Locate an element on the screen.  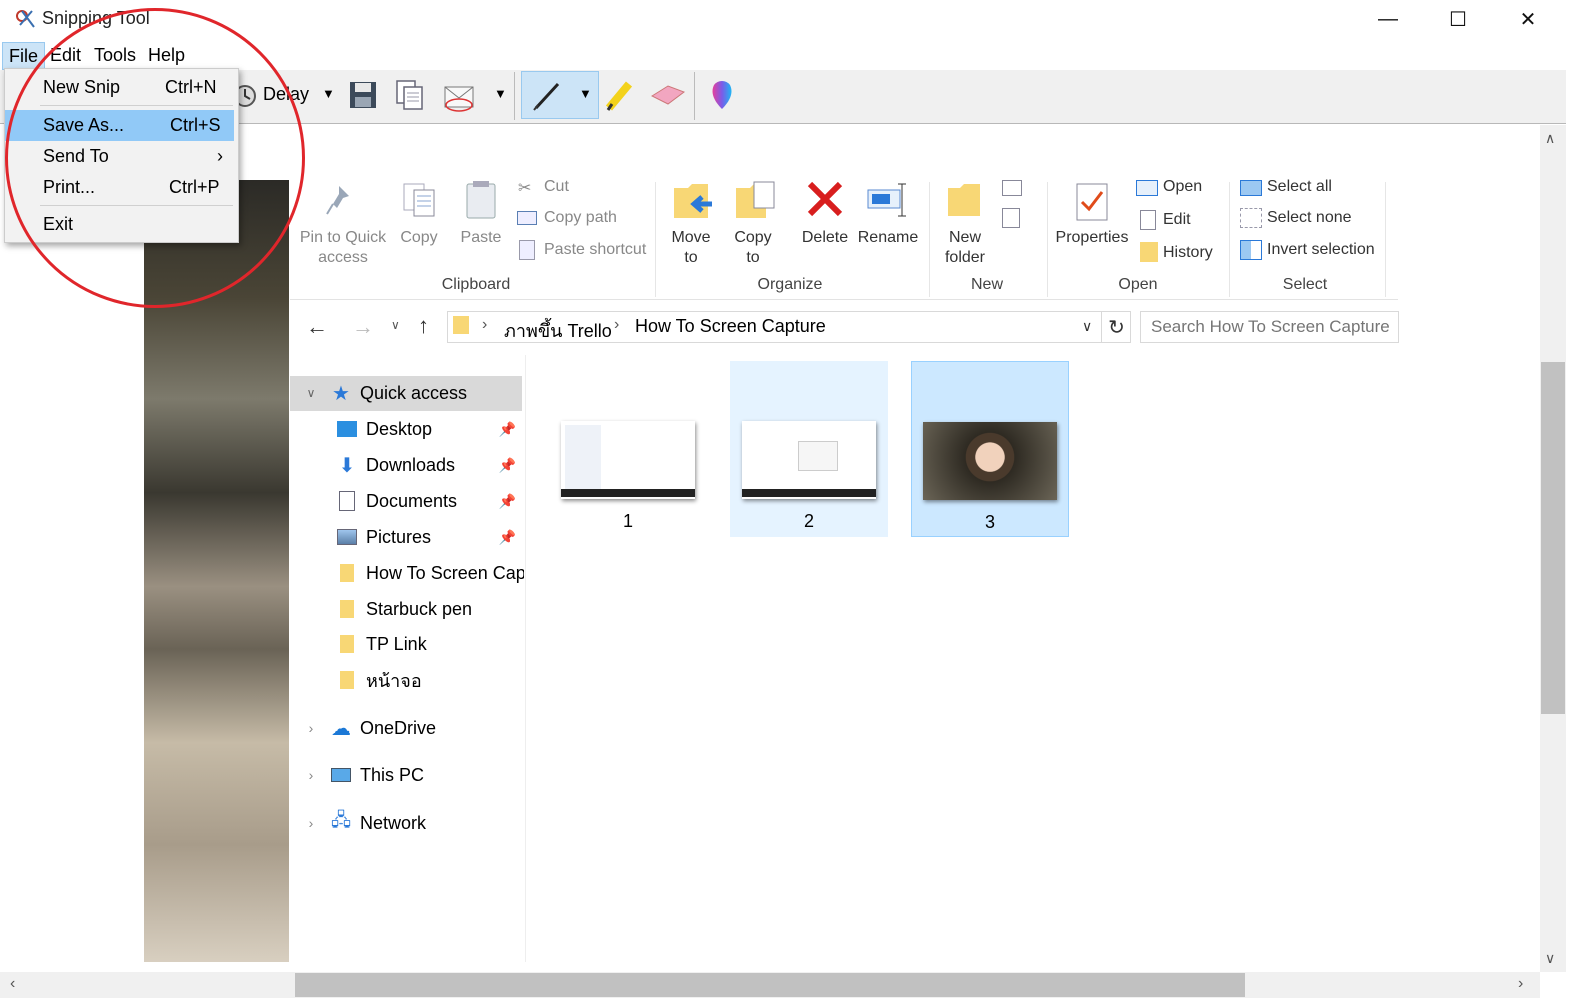
address-dropdown-icon: ∨ is located at coordinates (1087, 326).